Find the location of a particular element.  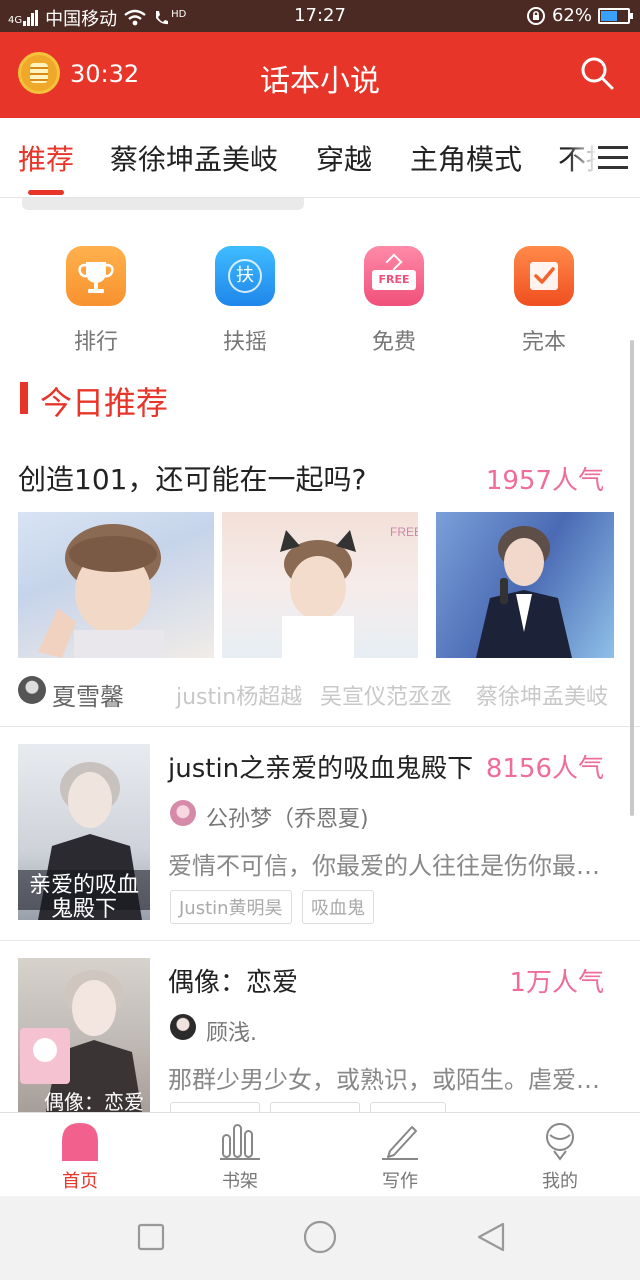

quick-link-free: FREE 免费 is located at coordinates (394, 300).